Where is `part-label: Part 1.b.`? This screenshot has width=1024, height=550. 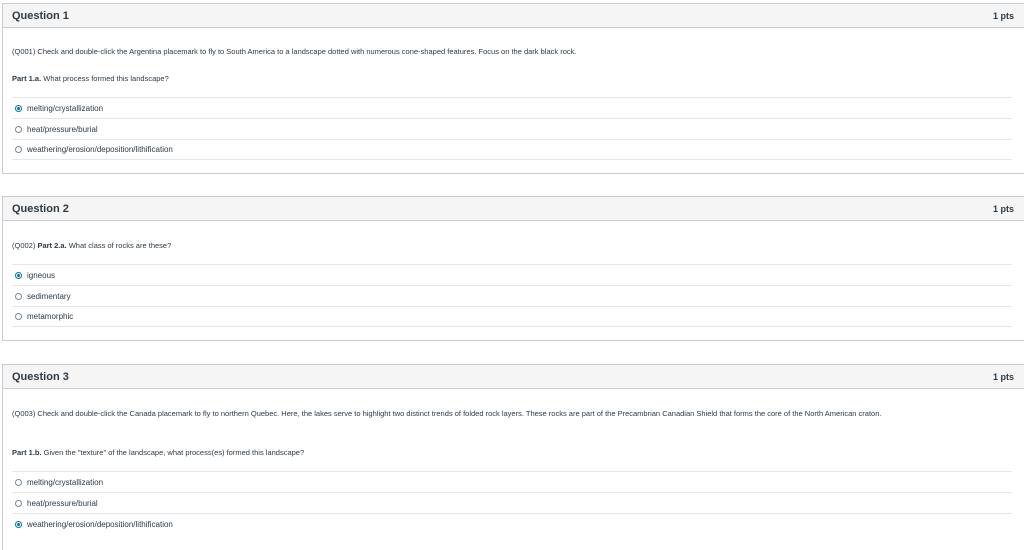
part-label: Part 1.b. is located at coordinates (27, 452).